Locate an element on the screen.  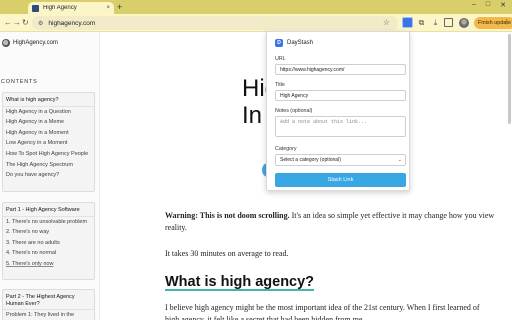
tab-strip: High Agency × + – □ ✕ is located at coordinates (256, 7).